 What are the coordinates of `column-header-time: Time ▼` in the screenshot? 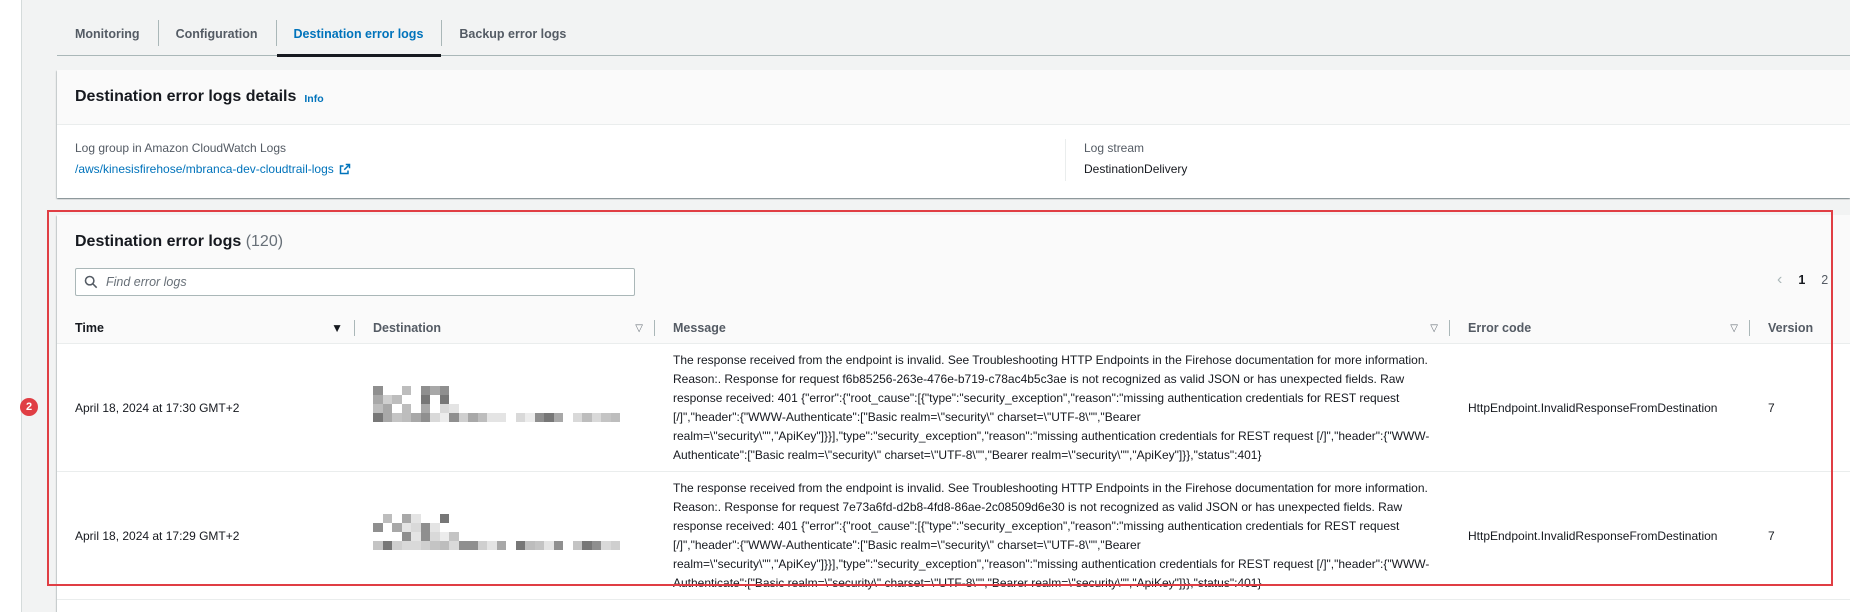 It's located at (206, 328).